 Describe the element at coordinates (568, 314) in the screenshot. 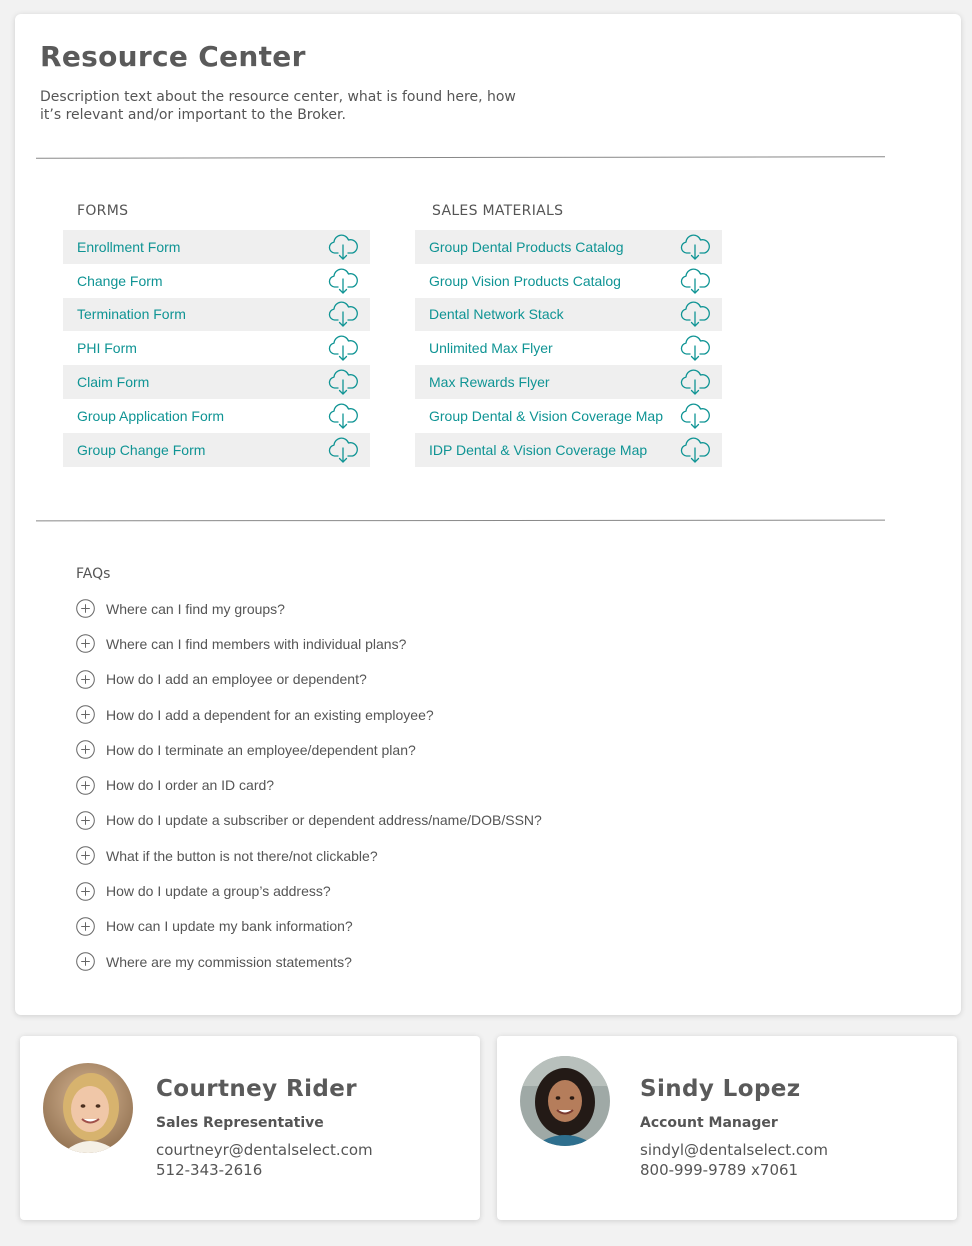

I see `sales-material-row: Dental Network Stack` at that location.